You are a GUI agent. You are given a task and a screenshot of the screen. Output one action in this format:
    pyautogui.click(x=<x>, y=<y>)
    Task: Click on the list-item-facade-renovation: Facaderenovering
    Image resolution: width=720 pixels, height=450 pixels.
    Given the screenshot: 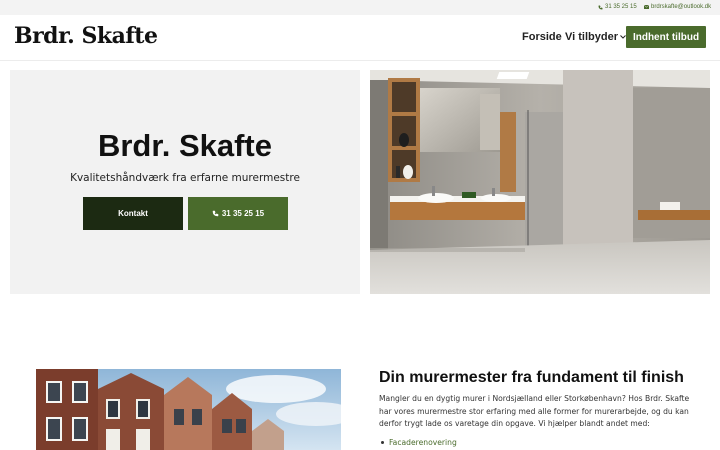 What is the action you would take?
    pyautogui.click(x=423, y=442)
    